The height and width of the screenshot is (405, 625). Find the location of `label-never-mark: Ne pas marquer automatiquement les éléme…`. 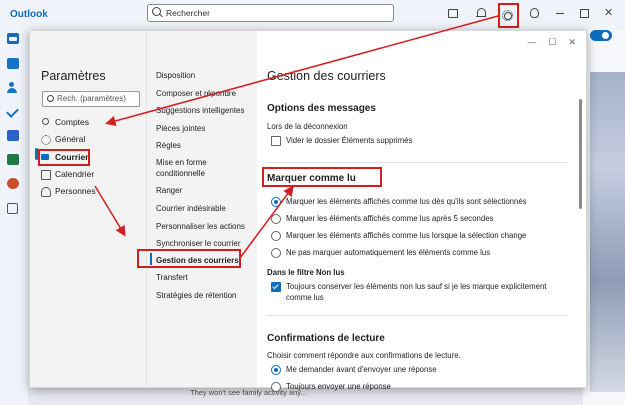

label-never-mark: Ne pas marquer automatiquement les éléme… is located at coordinates (388, 252).